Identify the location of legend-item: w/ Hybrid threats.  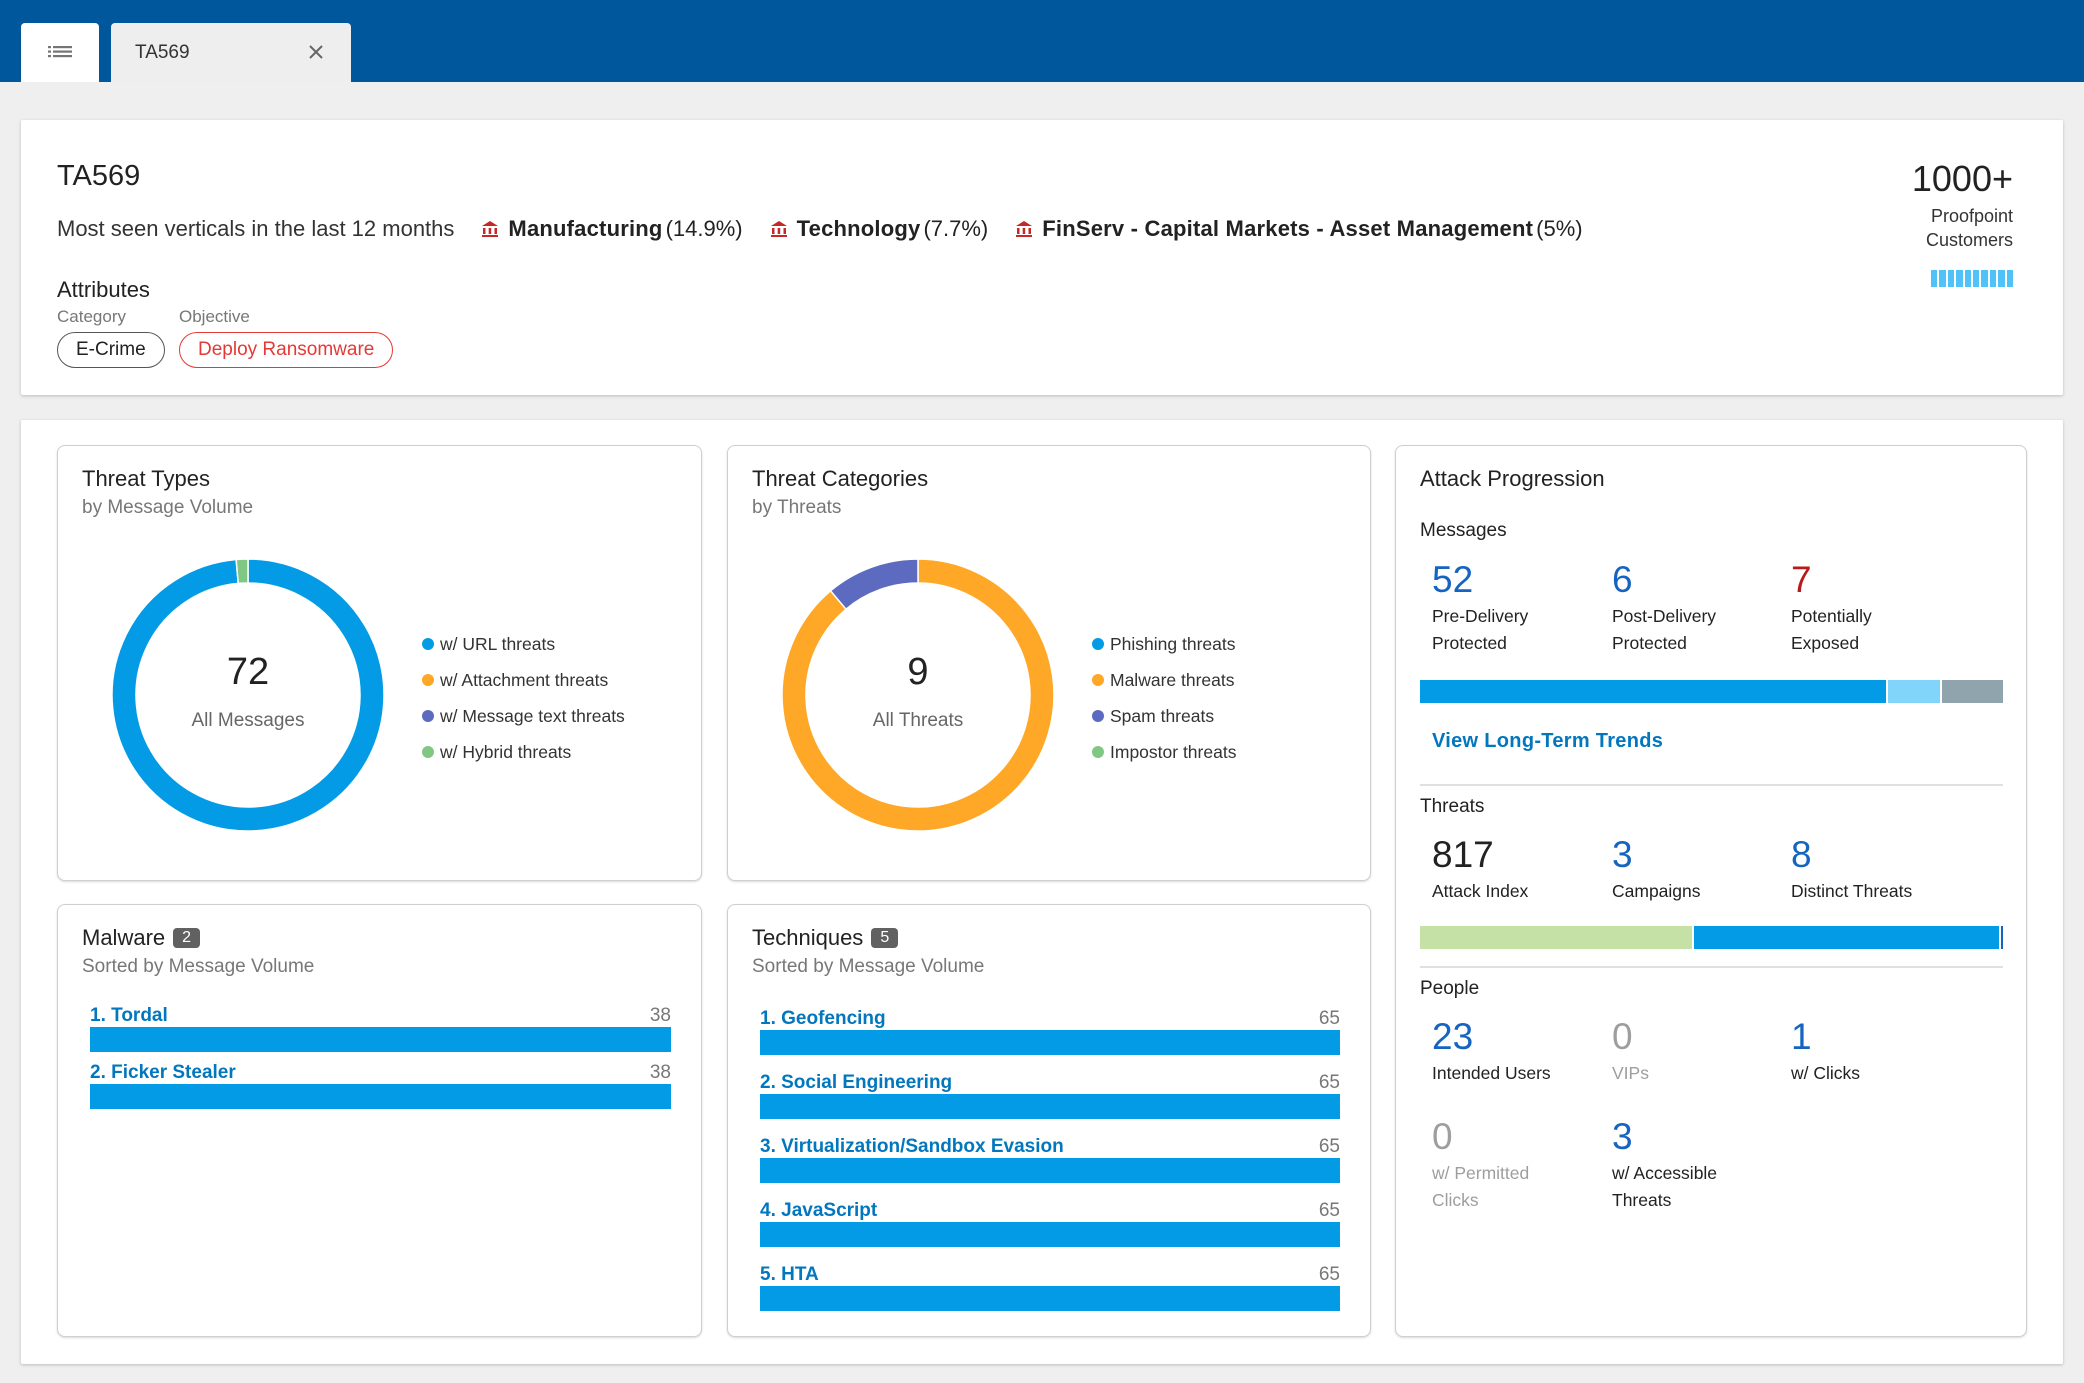
(523, 752).